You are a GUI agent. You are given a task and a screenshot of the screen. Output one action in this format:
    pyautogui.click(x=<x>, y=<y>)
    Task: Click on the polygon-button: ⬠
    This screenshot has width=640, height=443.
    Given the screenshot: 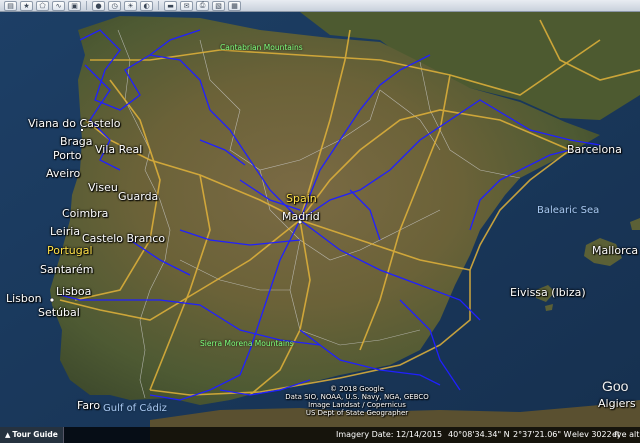 What is the action you would take?
    pyautogui.click(x=42, y=5)
    